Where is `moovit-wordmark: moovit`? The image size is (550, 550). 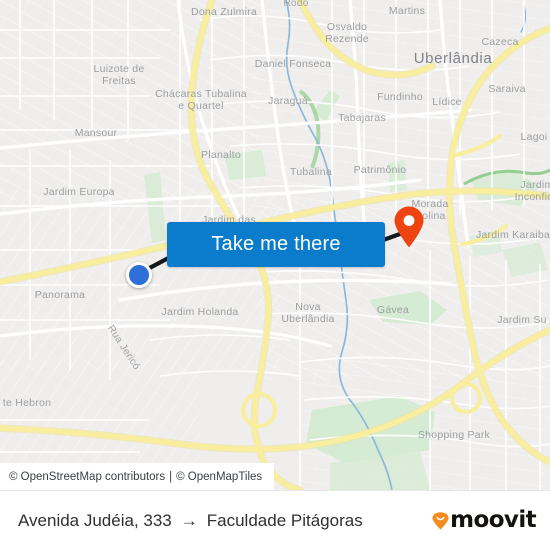 moovit-wordmark: moovit is located at coordinates (493, 520).